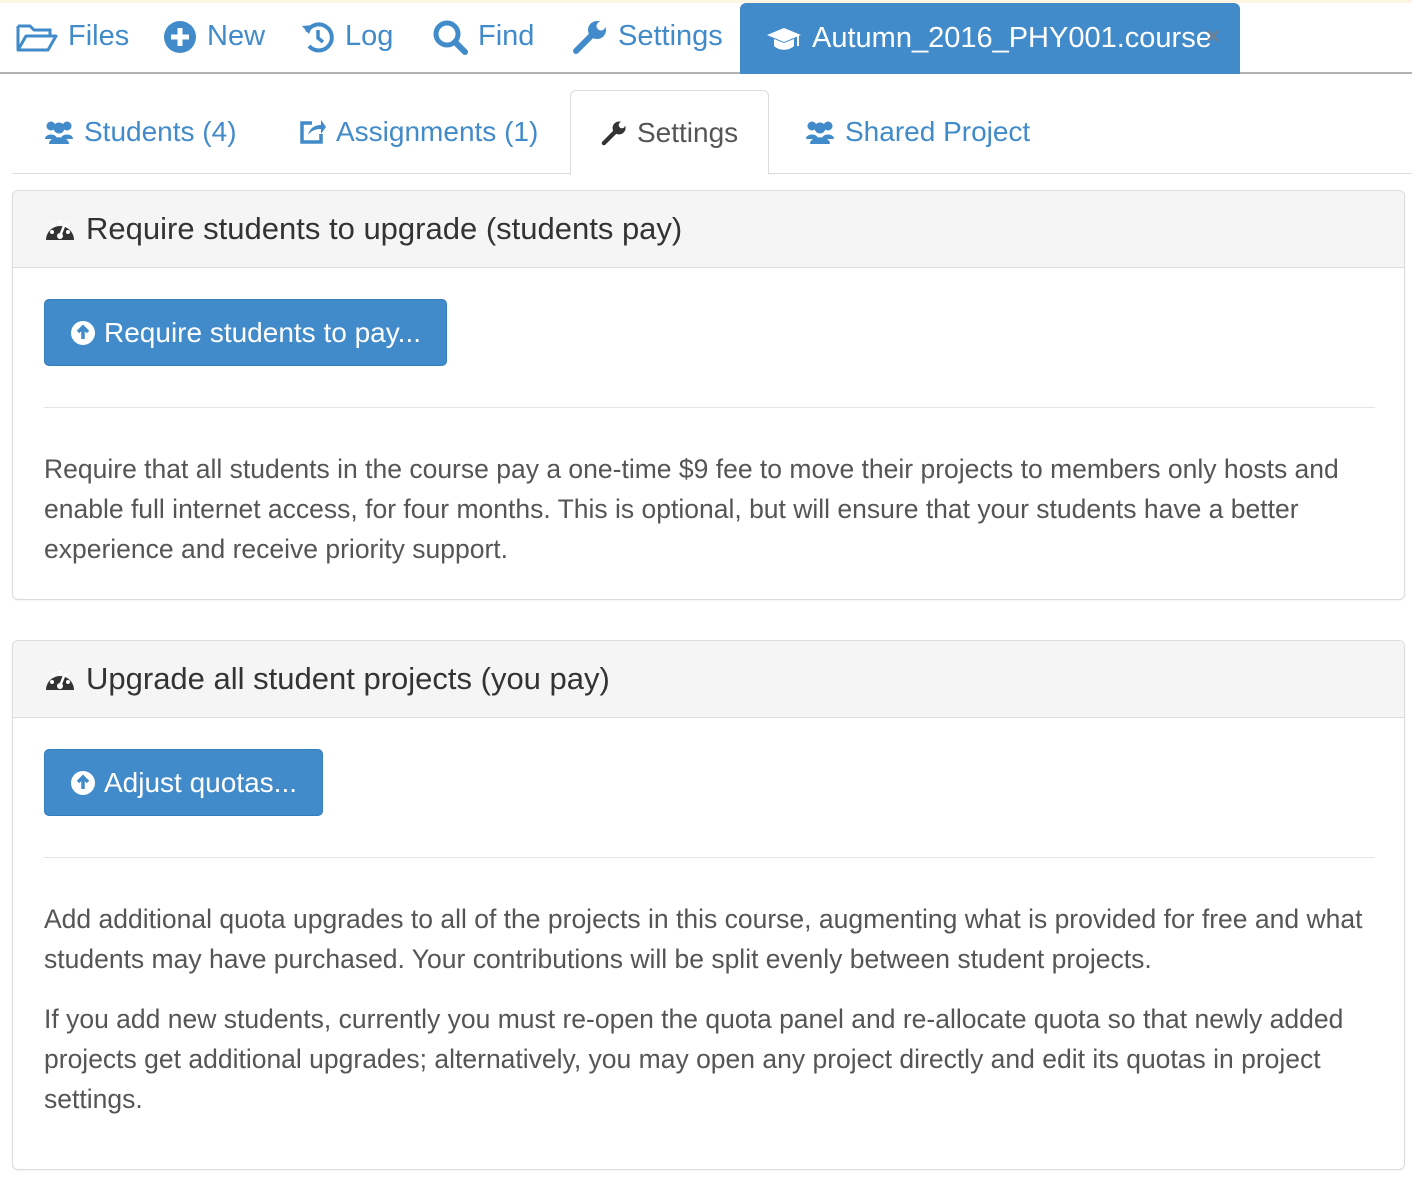 This screenshot has width=1412, height=1186. Describe the element at coordinates (99, 36) in the screenshot. I see `files-label: Files` at that location.